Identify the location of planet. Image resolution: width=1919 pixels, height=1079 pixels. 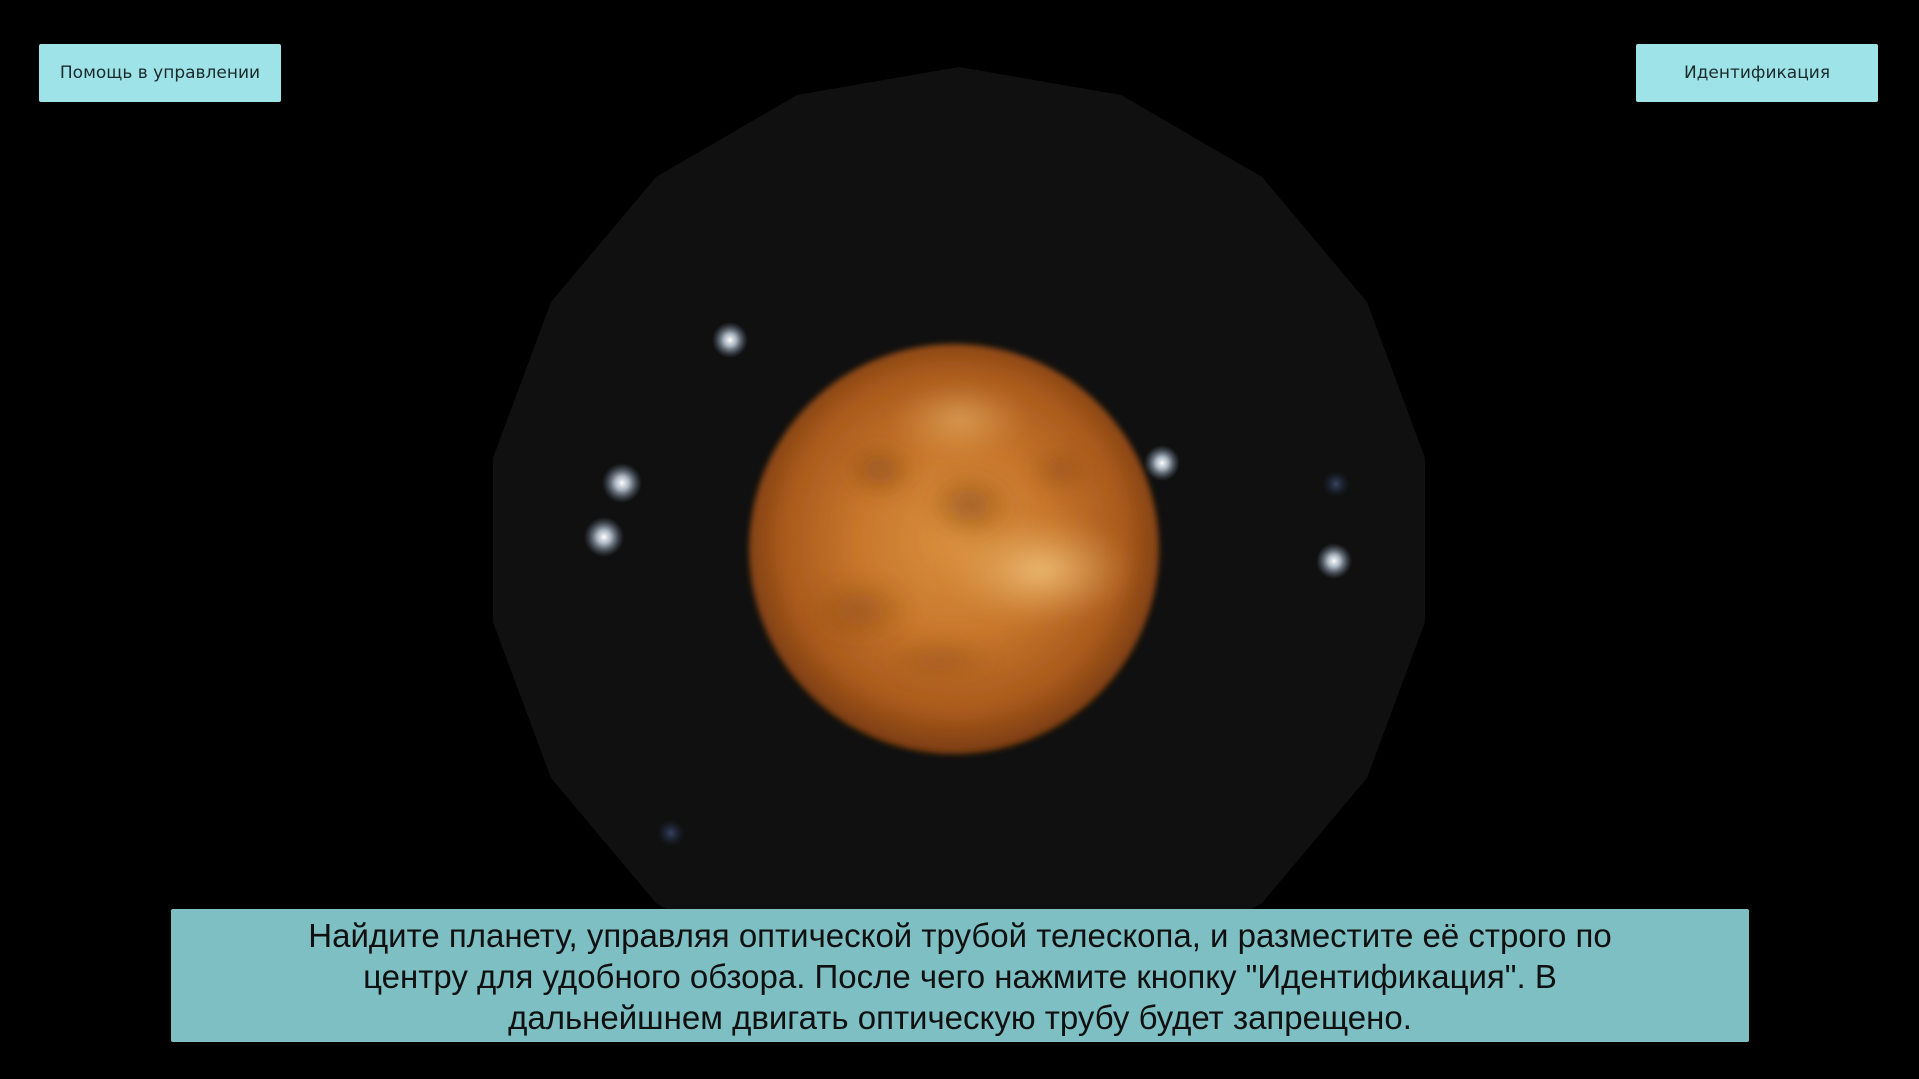
(954, 549).